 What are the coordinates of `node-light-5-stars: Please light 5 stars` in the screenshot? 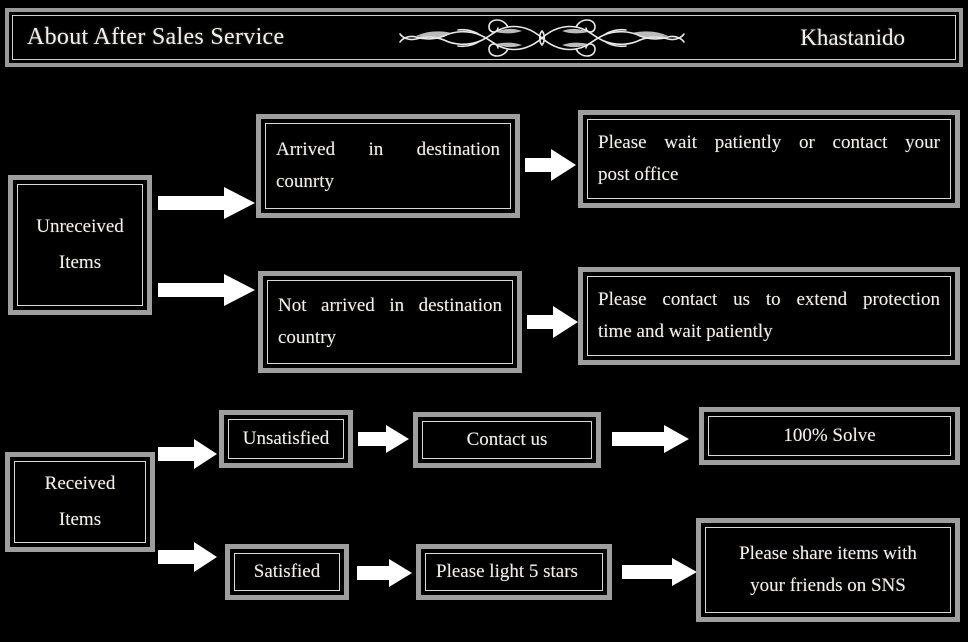 It's located at (514, 572).